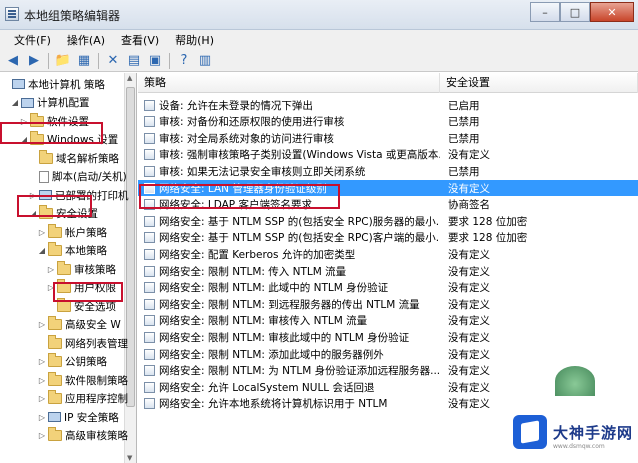 This screenshot has width=638, height=463. I want to click on title-bar: 本地组策略编辑器 – □ ✕, so click(319, 15).